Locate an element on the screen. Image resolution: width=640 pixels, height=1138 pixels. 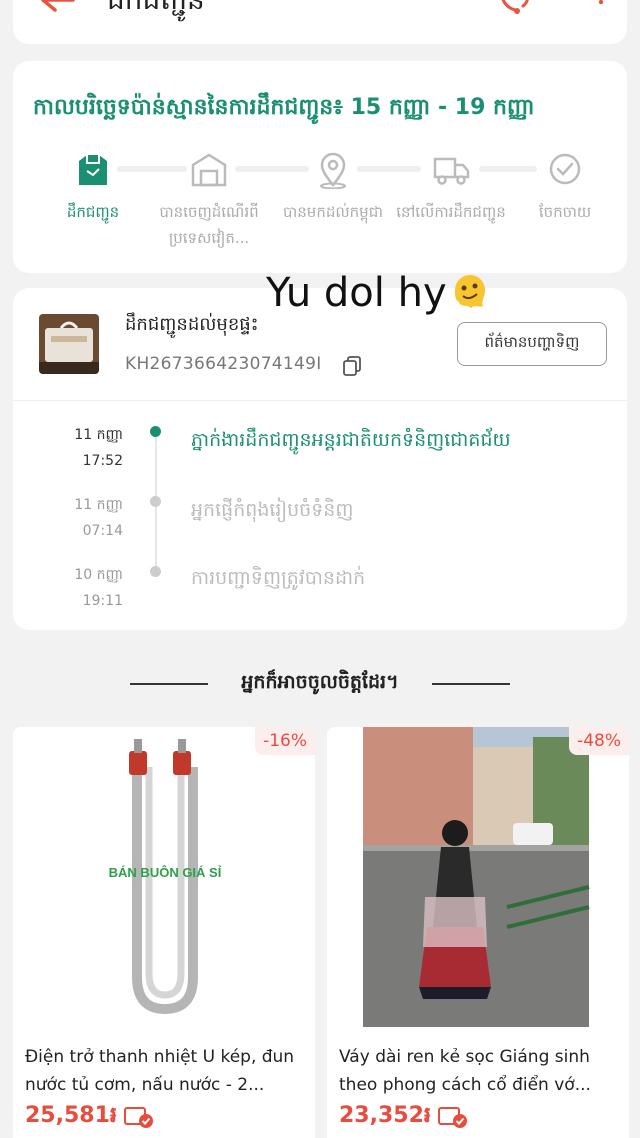
step-label: ចែកចាយ is located at coordinates (565, 212).